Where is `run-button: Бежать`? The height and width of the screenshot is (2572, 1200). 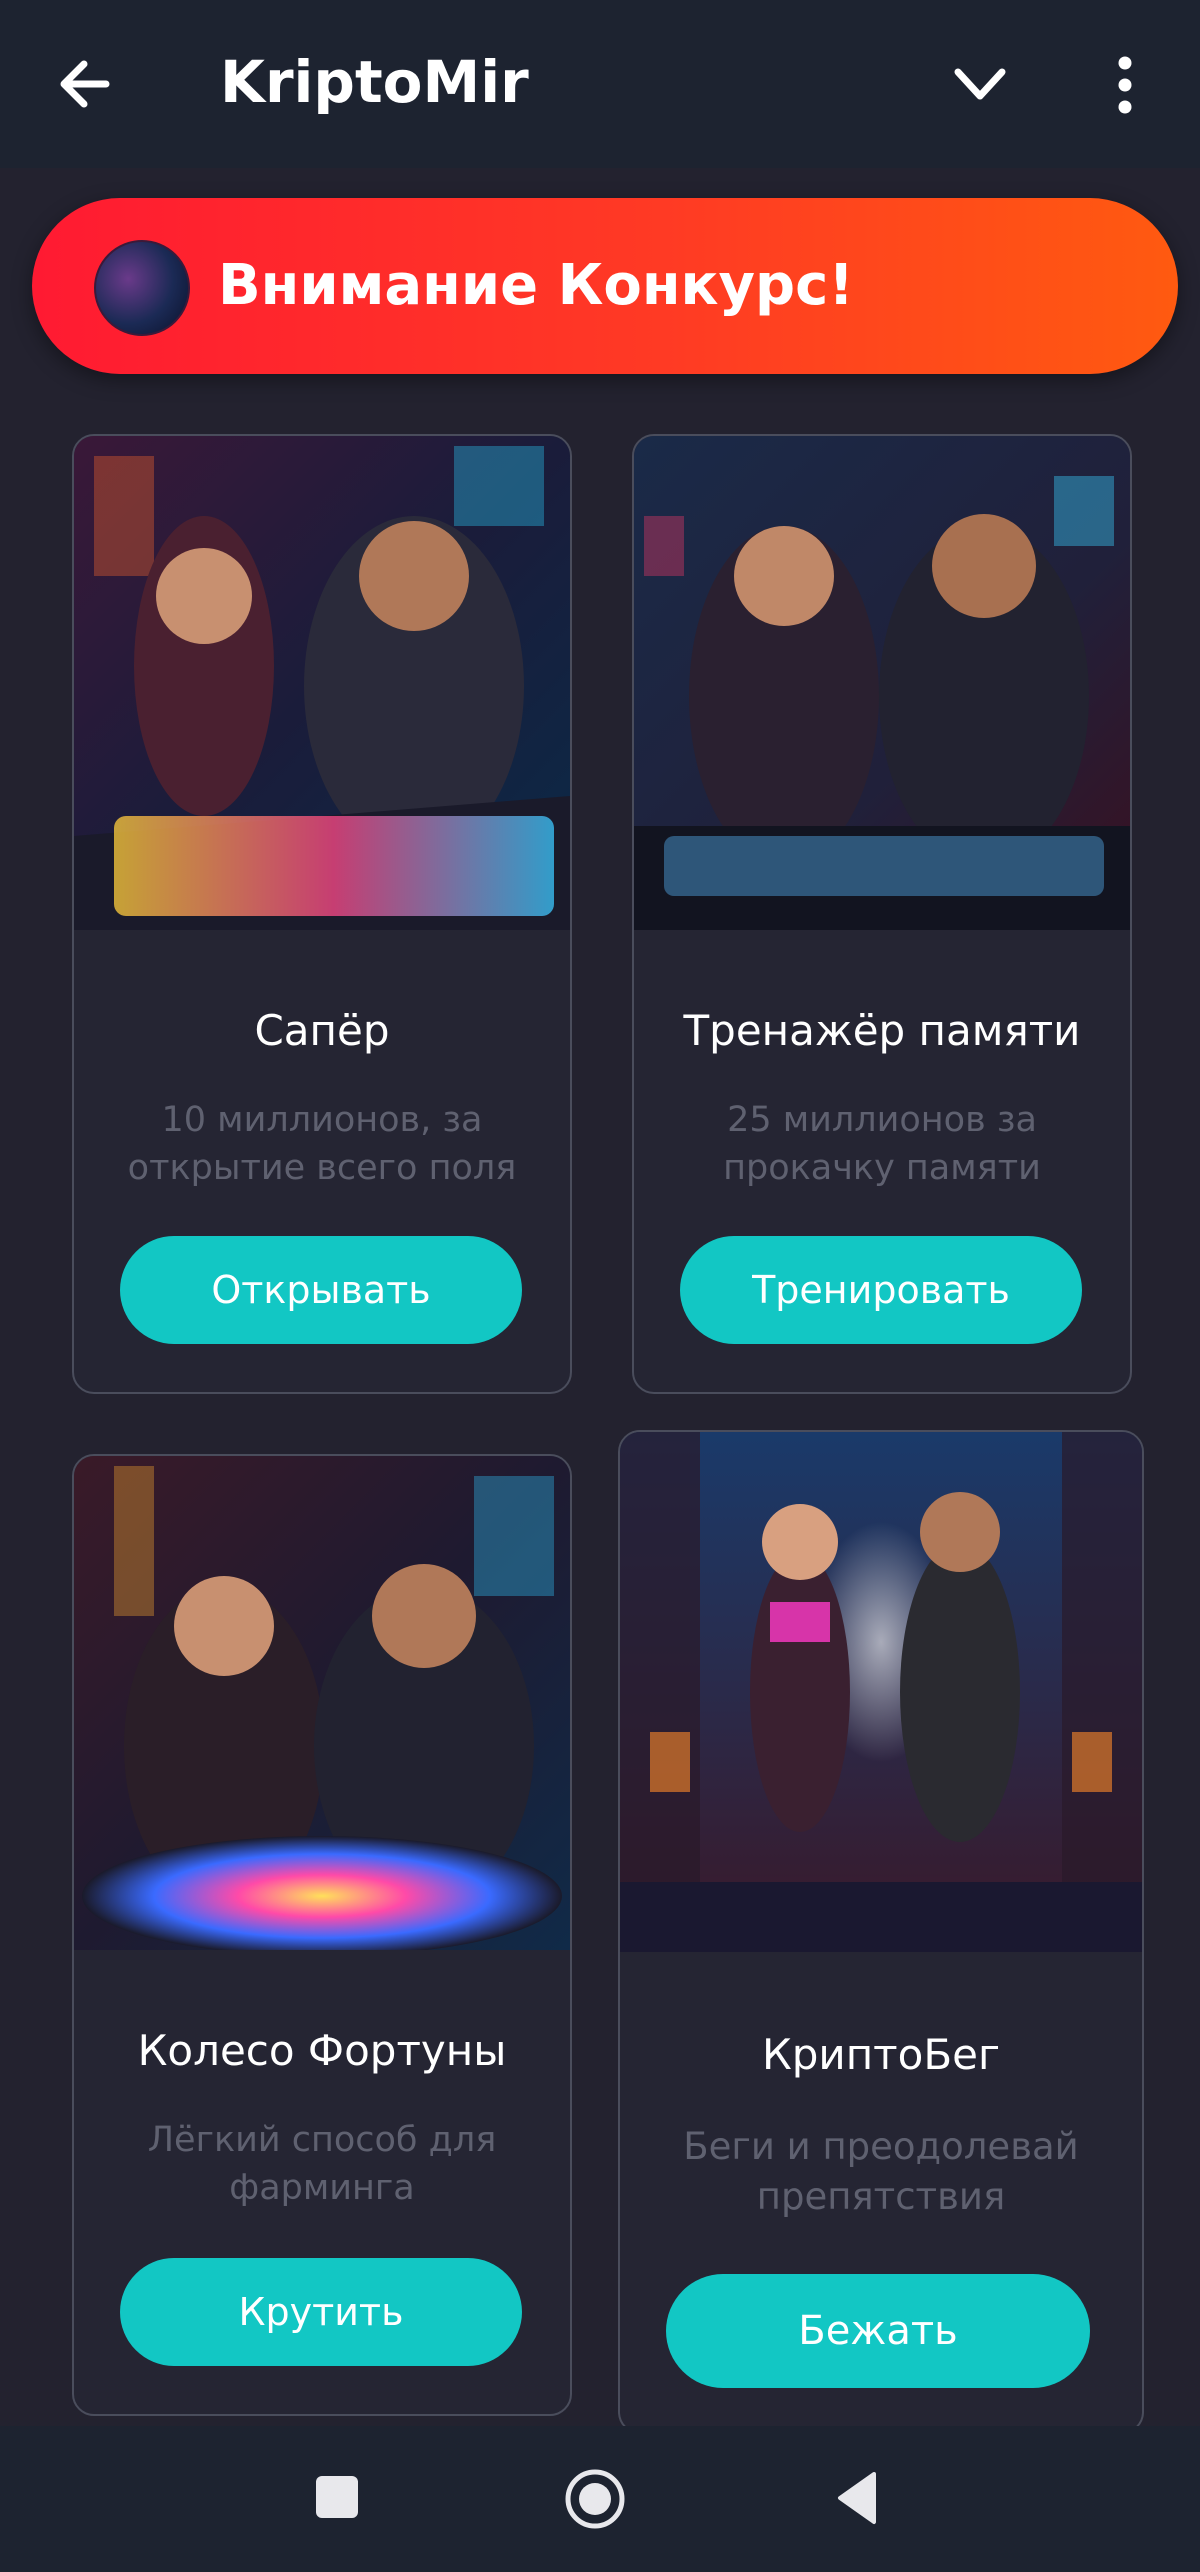
run-button: Бежать is located at coordinates (878, 2331).